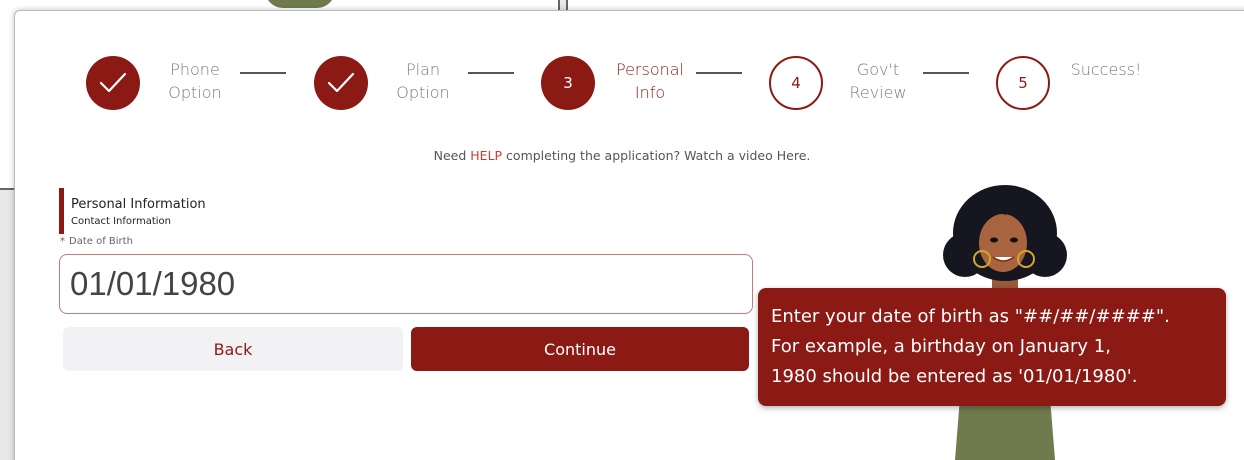 Image resolution: width=1244 pixels, height=460 pixels. Describe the element at coordinates (61, 211) in the screenshot. I see `section-accent-bar` at that location.